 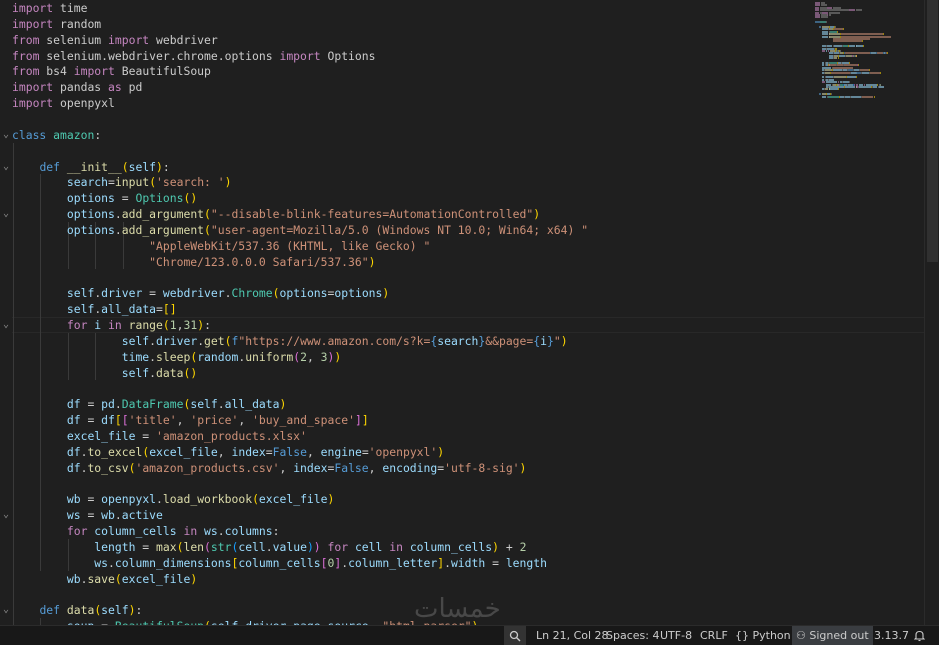 I want to click on code-line: options = Options(), so click(x=104, y=198).